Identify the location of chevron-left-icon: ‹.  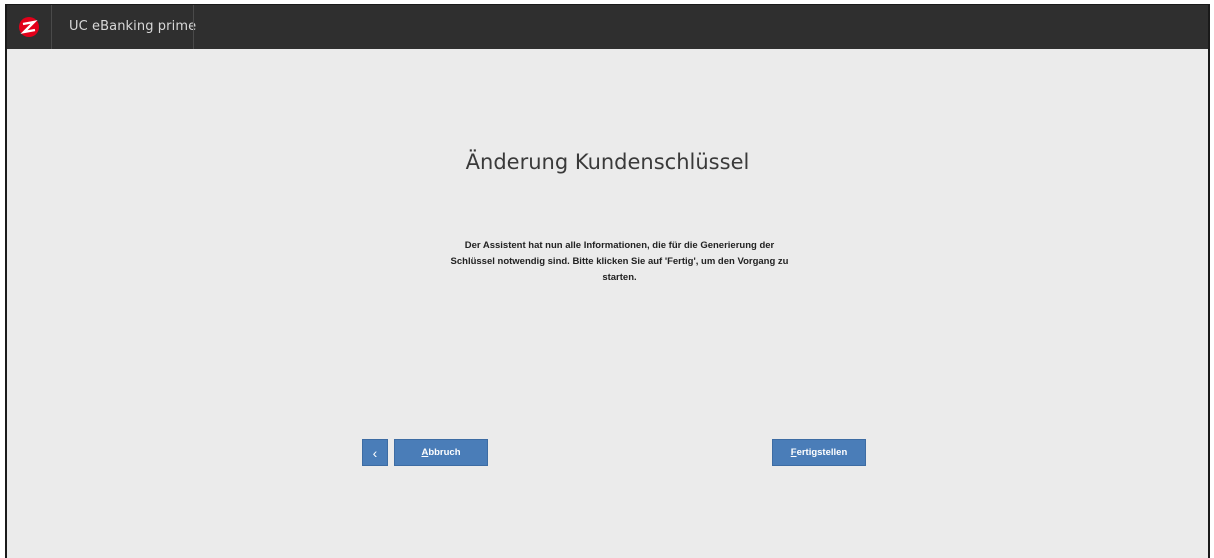
(375, 452).